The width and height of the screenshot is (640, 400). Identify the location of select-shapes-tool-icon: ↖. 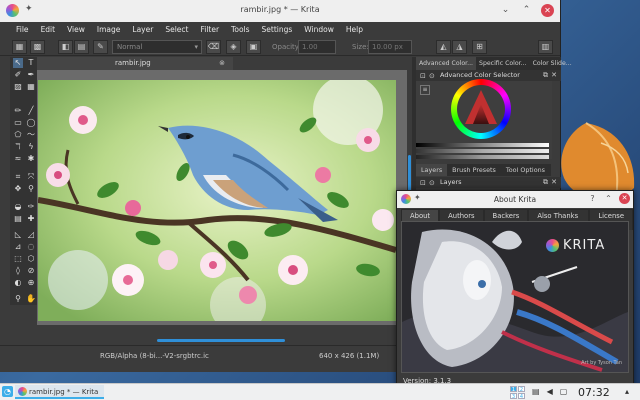
(18, 63).